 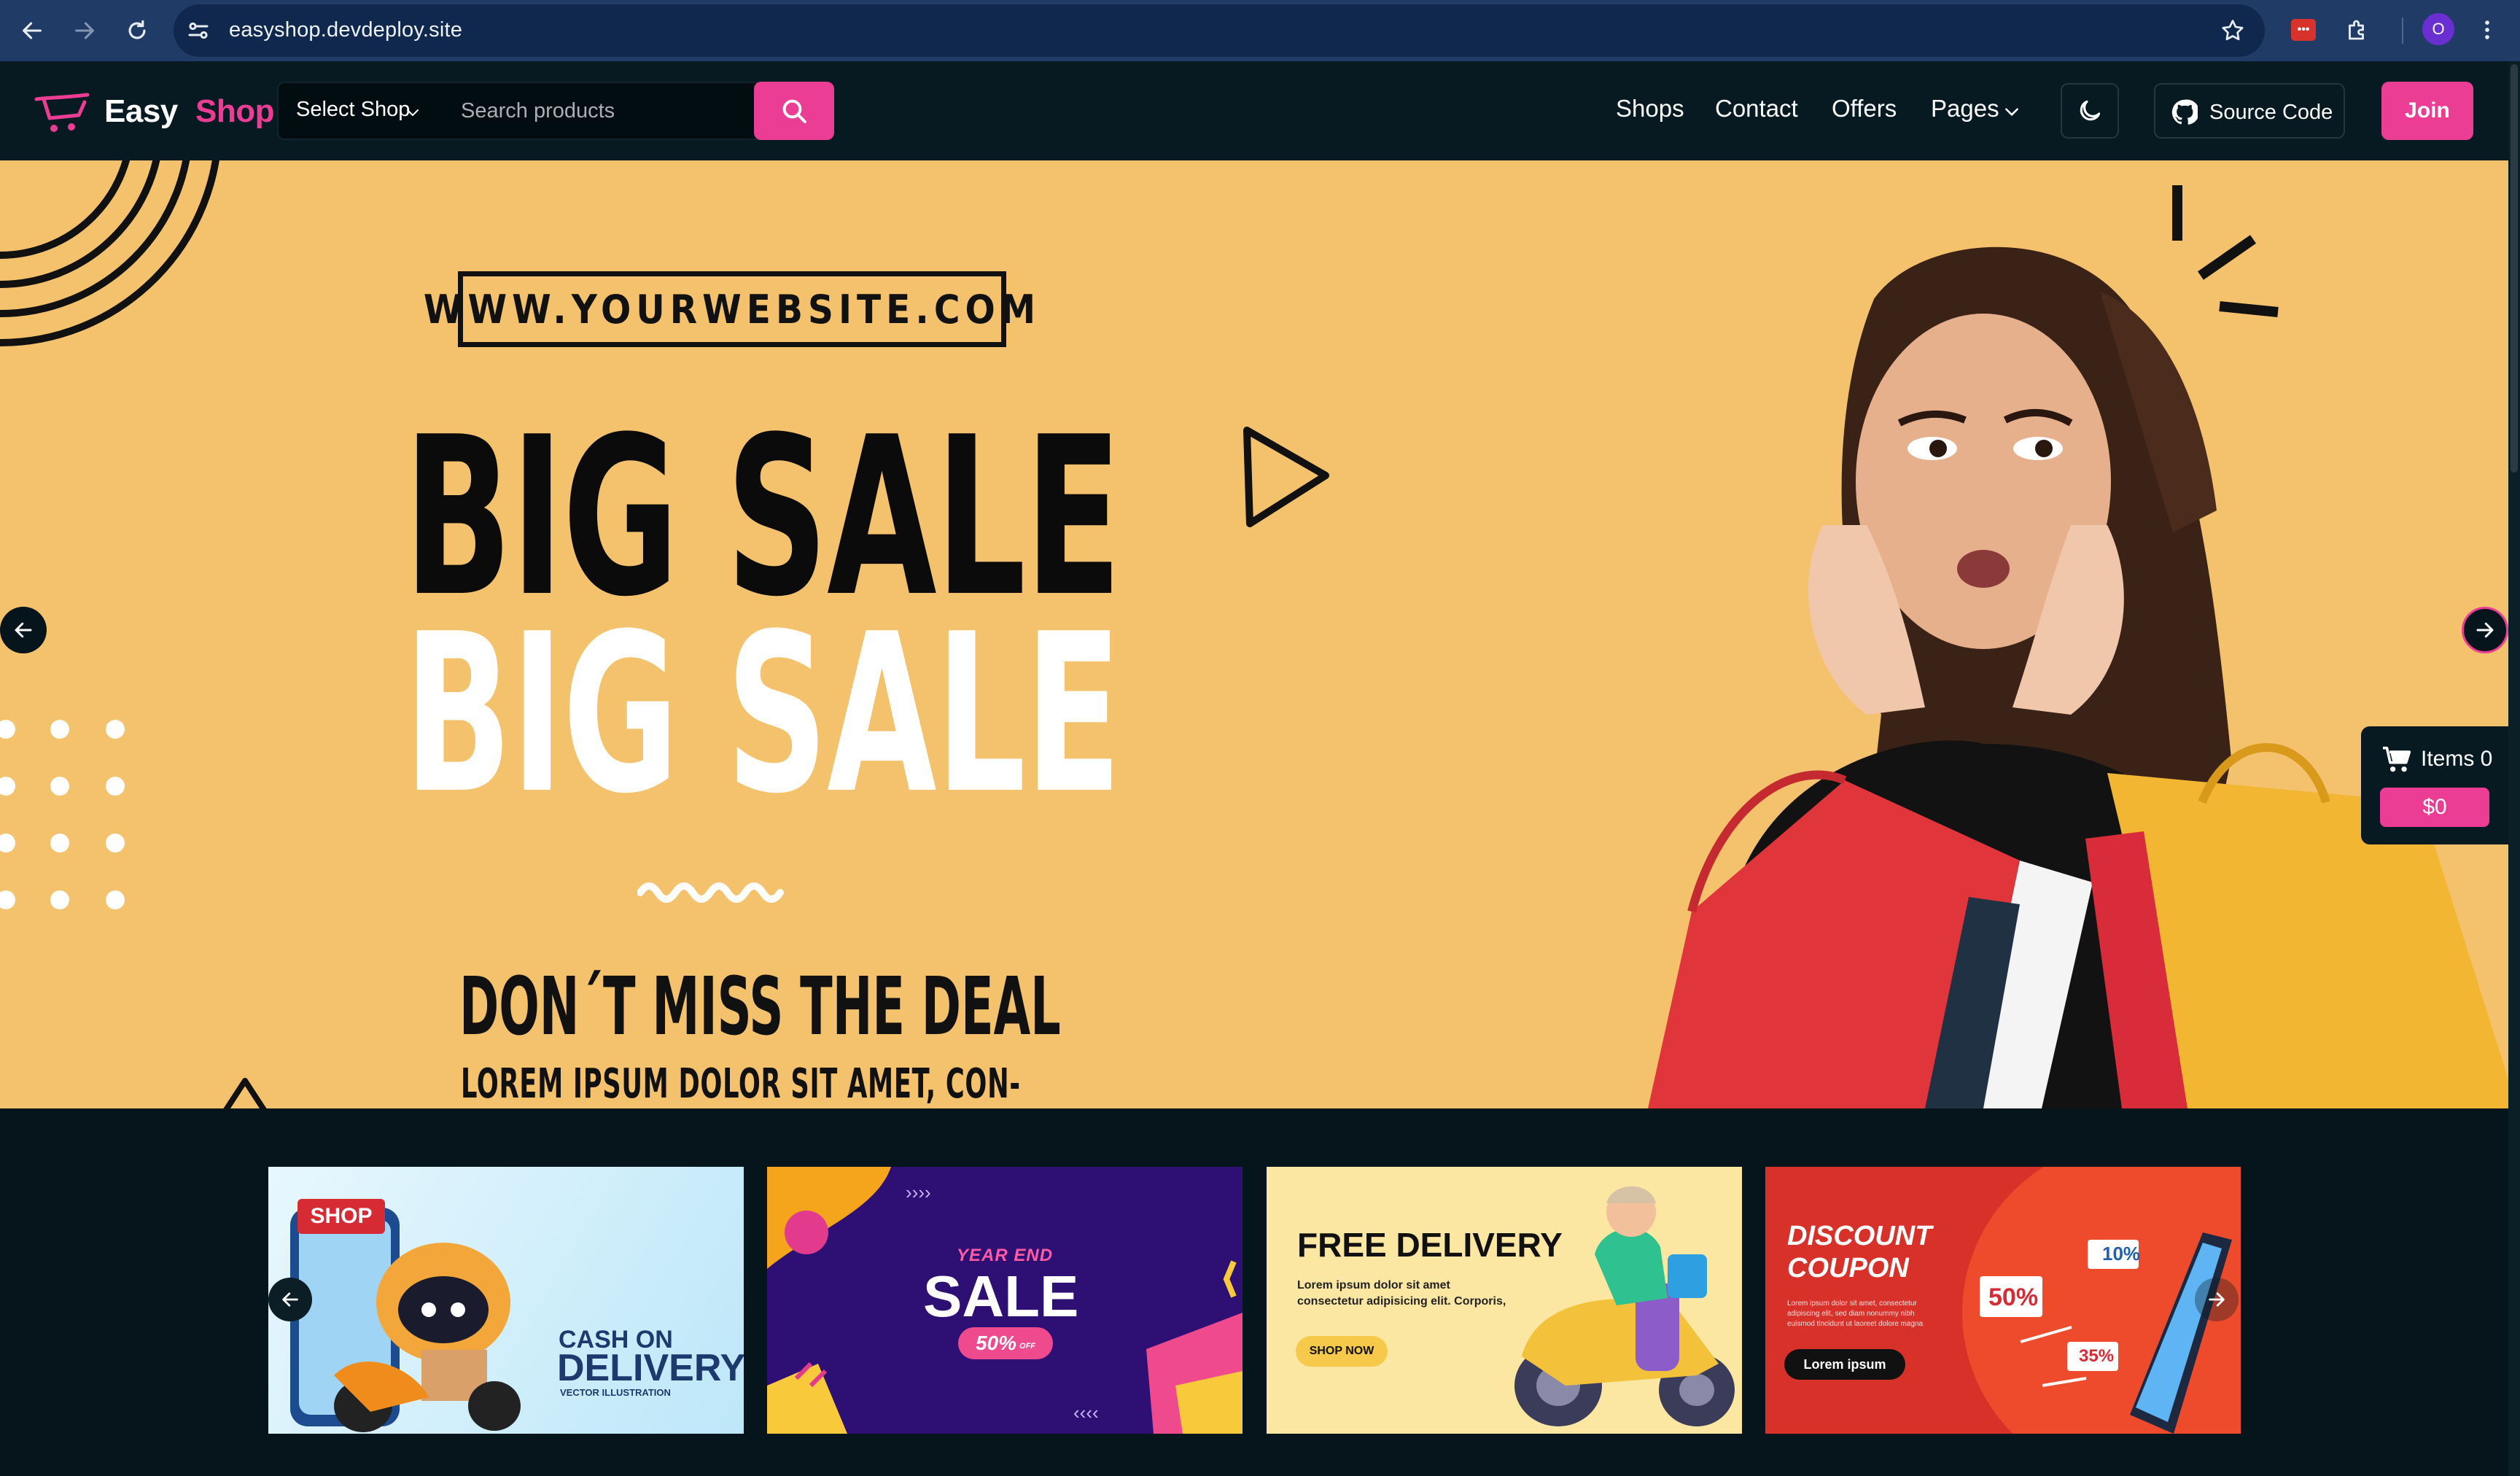 I want to click on forward-button, so click(x=85, y=31).